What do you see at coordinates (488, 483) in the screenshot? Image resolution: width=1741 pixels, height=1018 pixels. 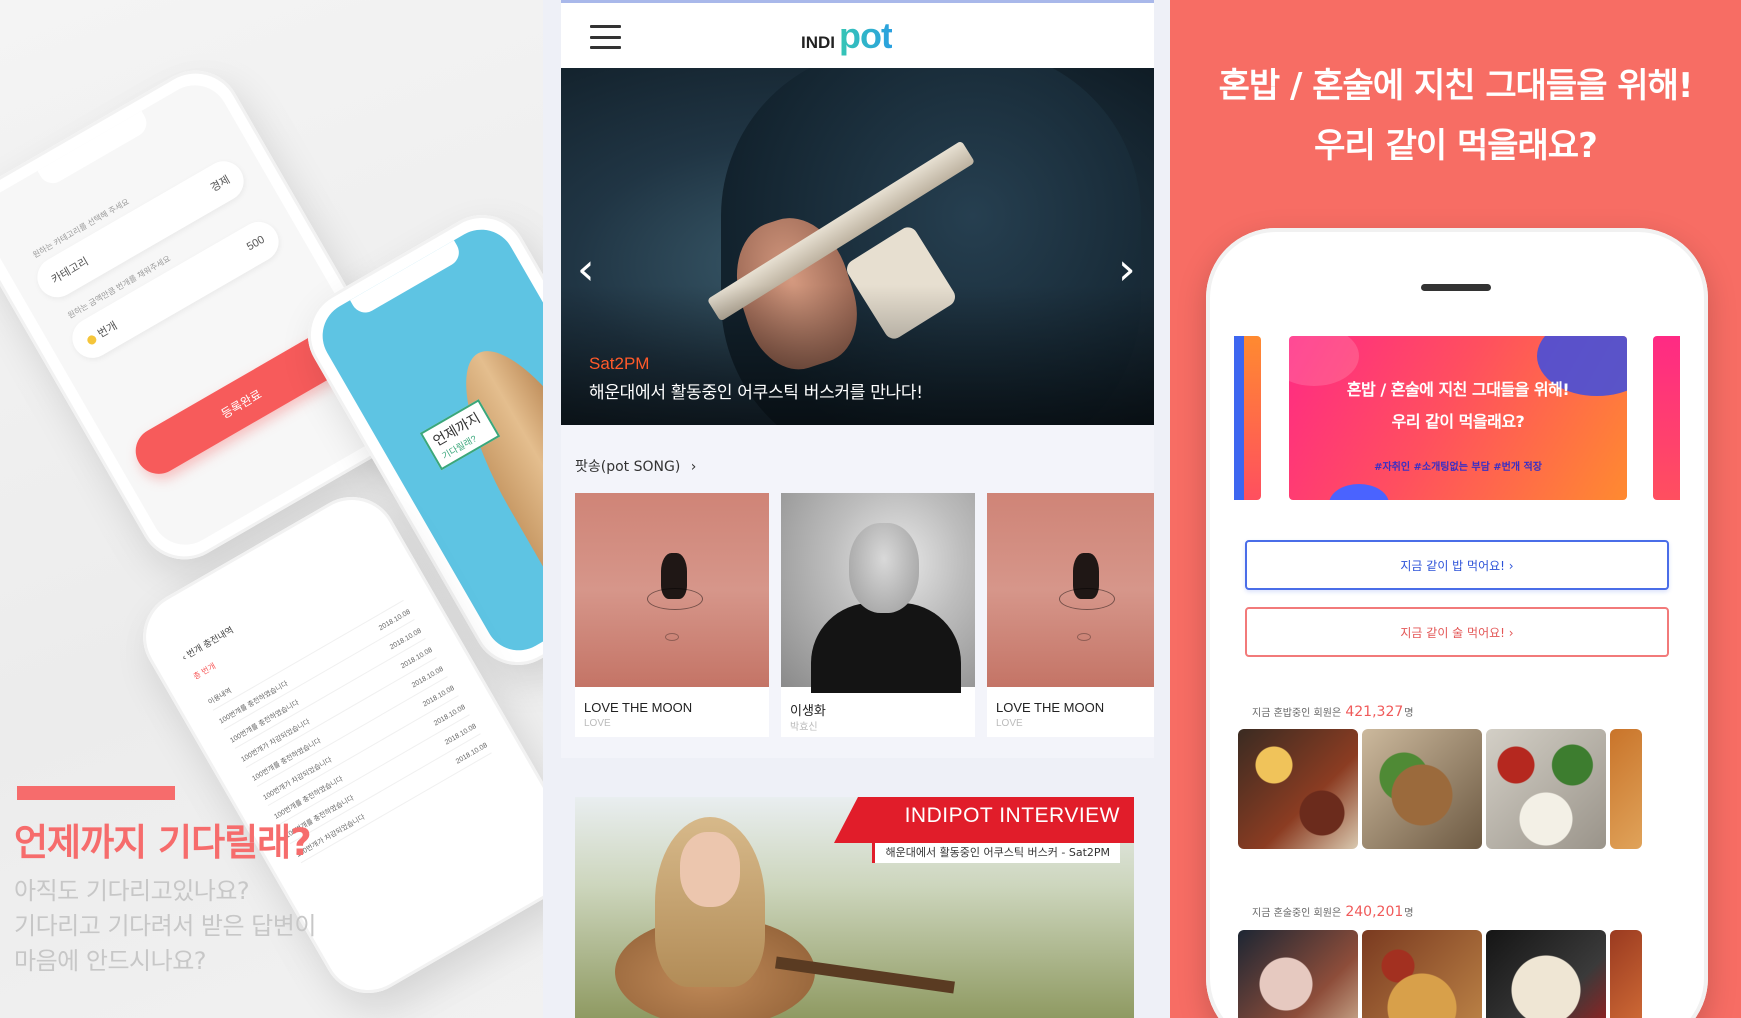 I see `rocket-illustration` at bounding box center [488, 483].